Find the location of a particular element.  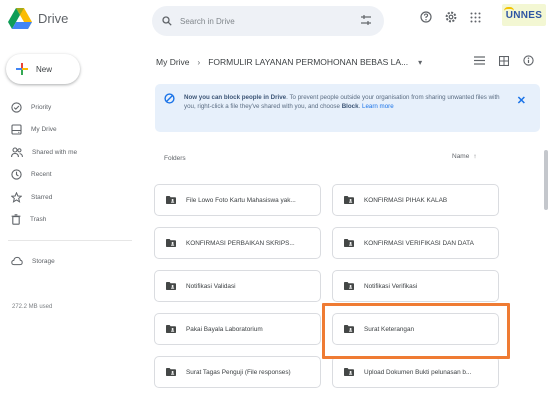

organization-logo-text: UNNES is located at coordinates (524, 15).